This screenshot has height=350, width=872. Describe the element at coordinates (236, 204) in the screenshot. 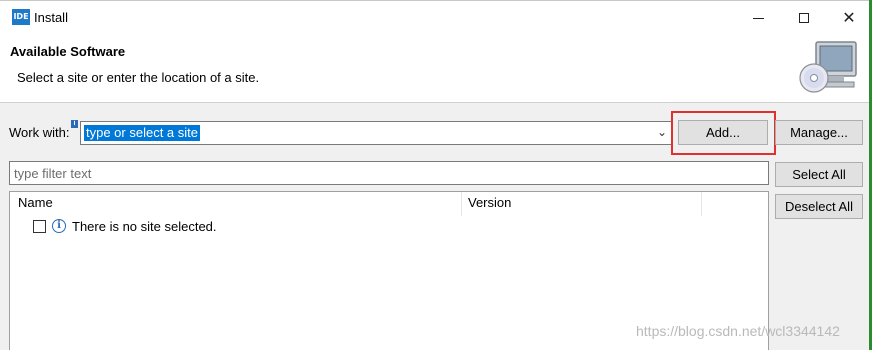

I see `column-header-name: Name` at that location.